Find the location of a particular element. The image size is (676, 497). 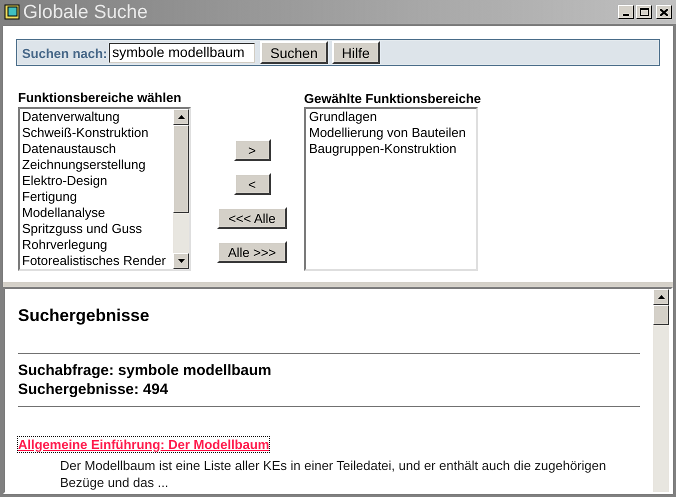

list-item: Zeichnungserstellung is located at coordinates (97, 165).